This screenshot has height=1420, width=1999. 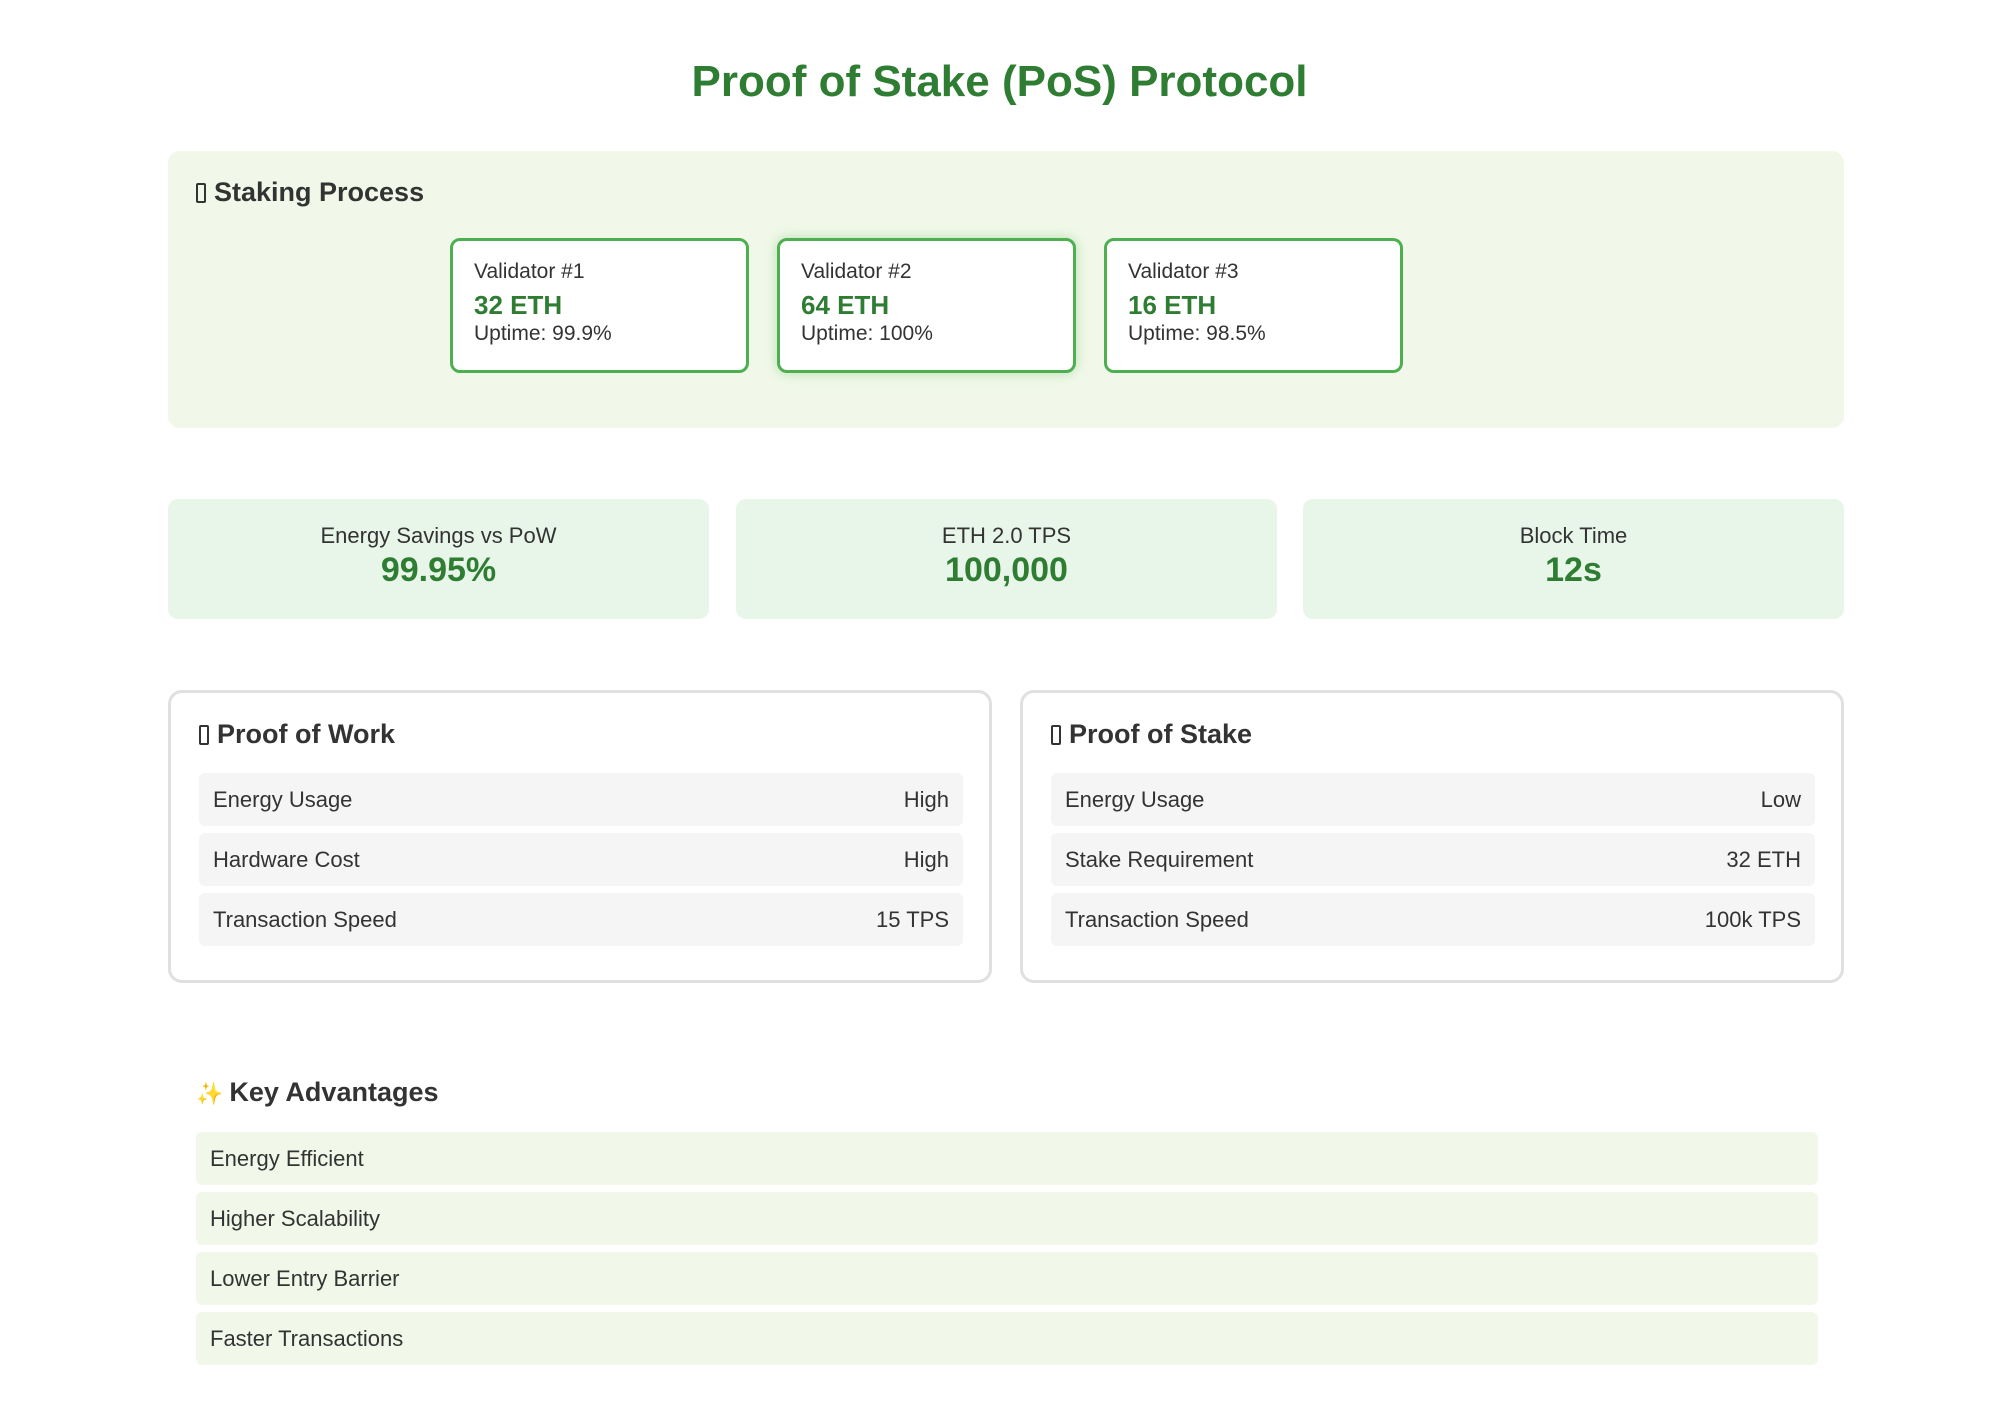 What do you see at coordinates (1007, 1158) in the screenshot?
I see `list-item: Energy Efficient` at bounding box center [1007, 1158].